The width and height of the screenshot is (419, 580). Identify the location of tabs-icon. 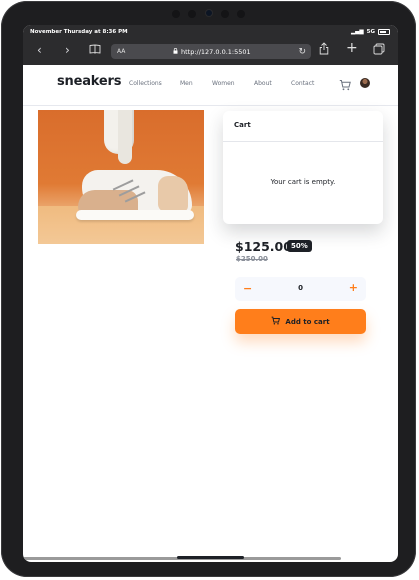
(379, 50).